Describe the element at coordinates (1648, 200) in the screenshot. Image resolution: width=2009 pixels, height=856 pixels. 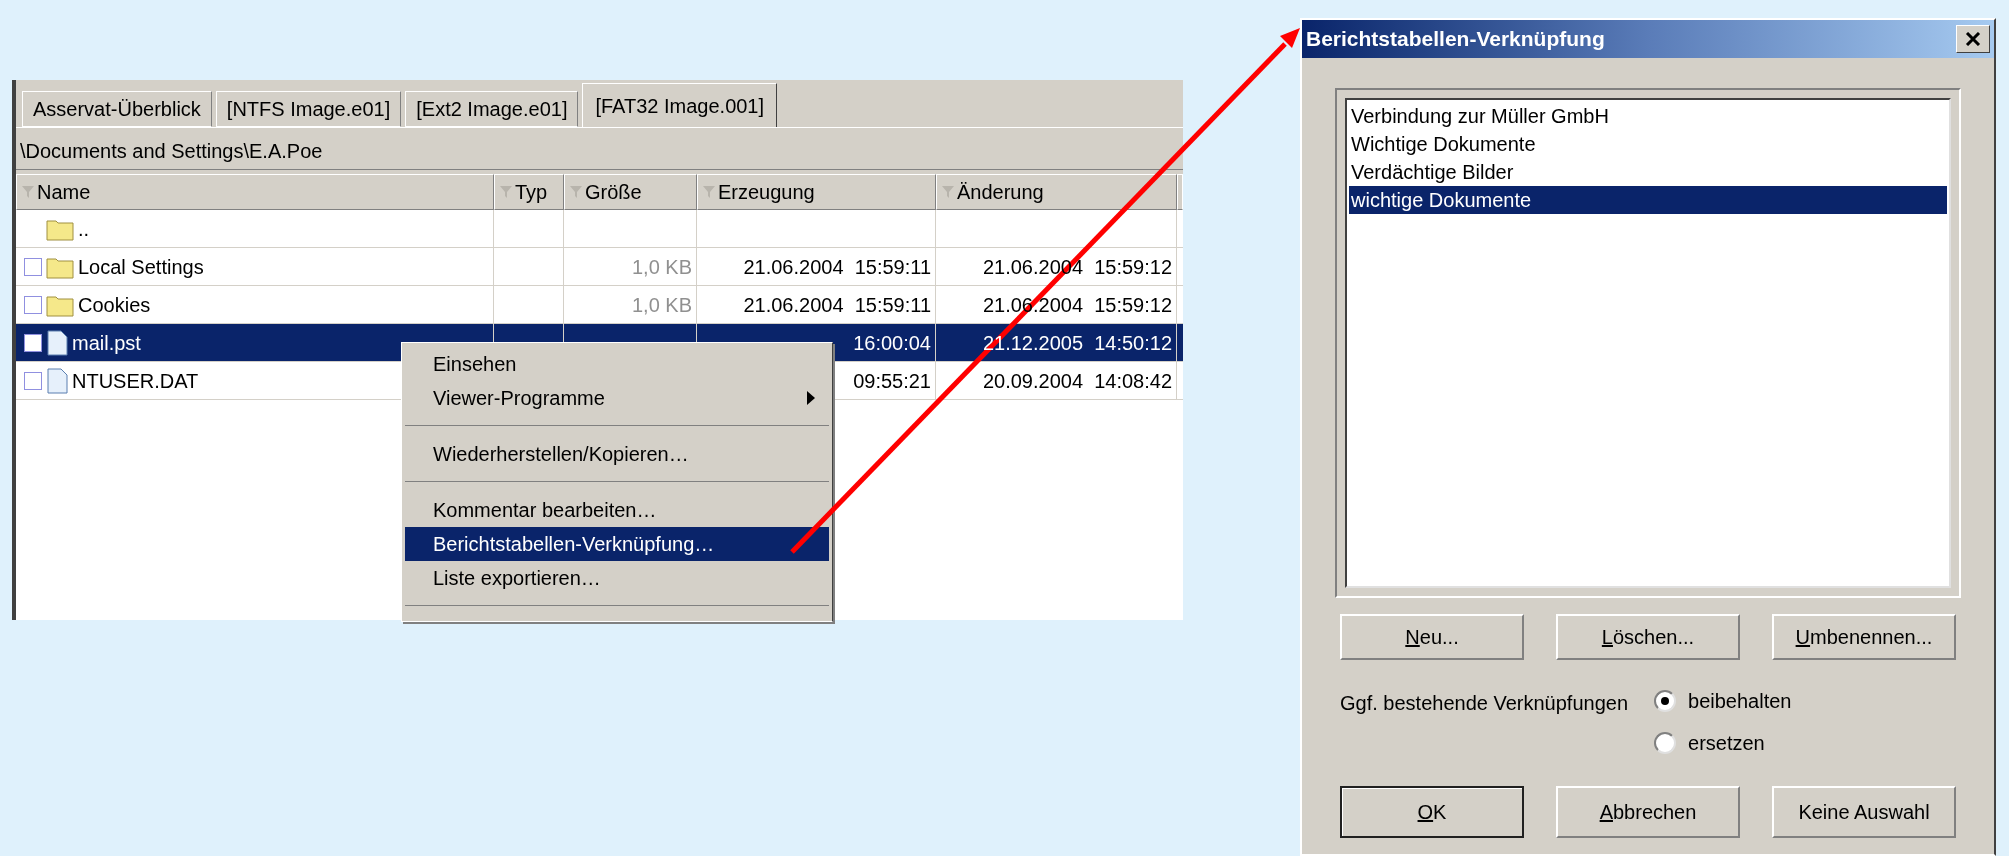
I see `list-item: wichtige Dokumente` at that location.